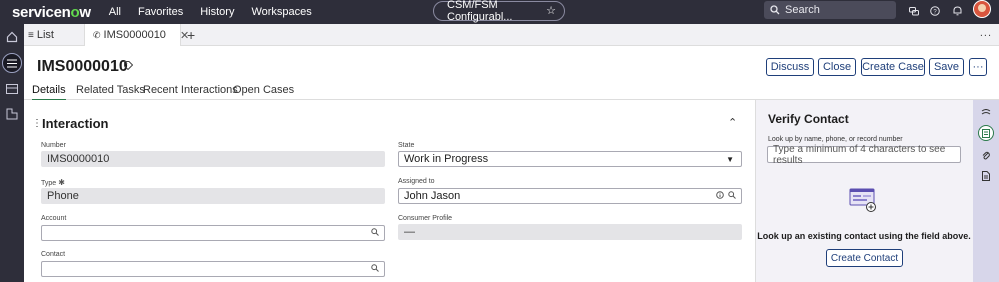 Image resolution: width=999 pixels, height=282 pixels. Describe the element at coordinates (191, 35) in the screenshot. I see `add-tab-icon: +` at that location.